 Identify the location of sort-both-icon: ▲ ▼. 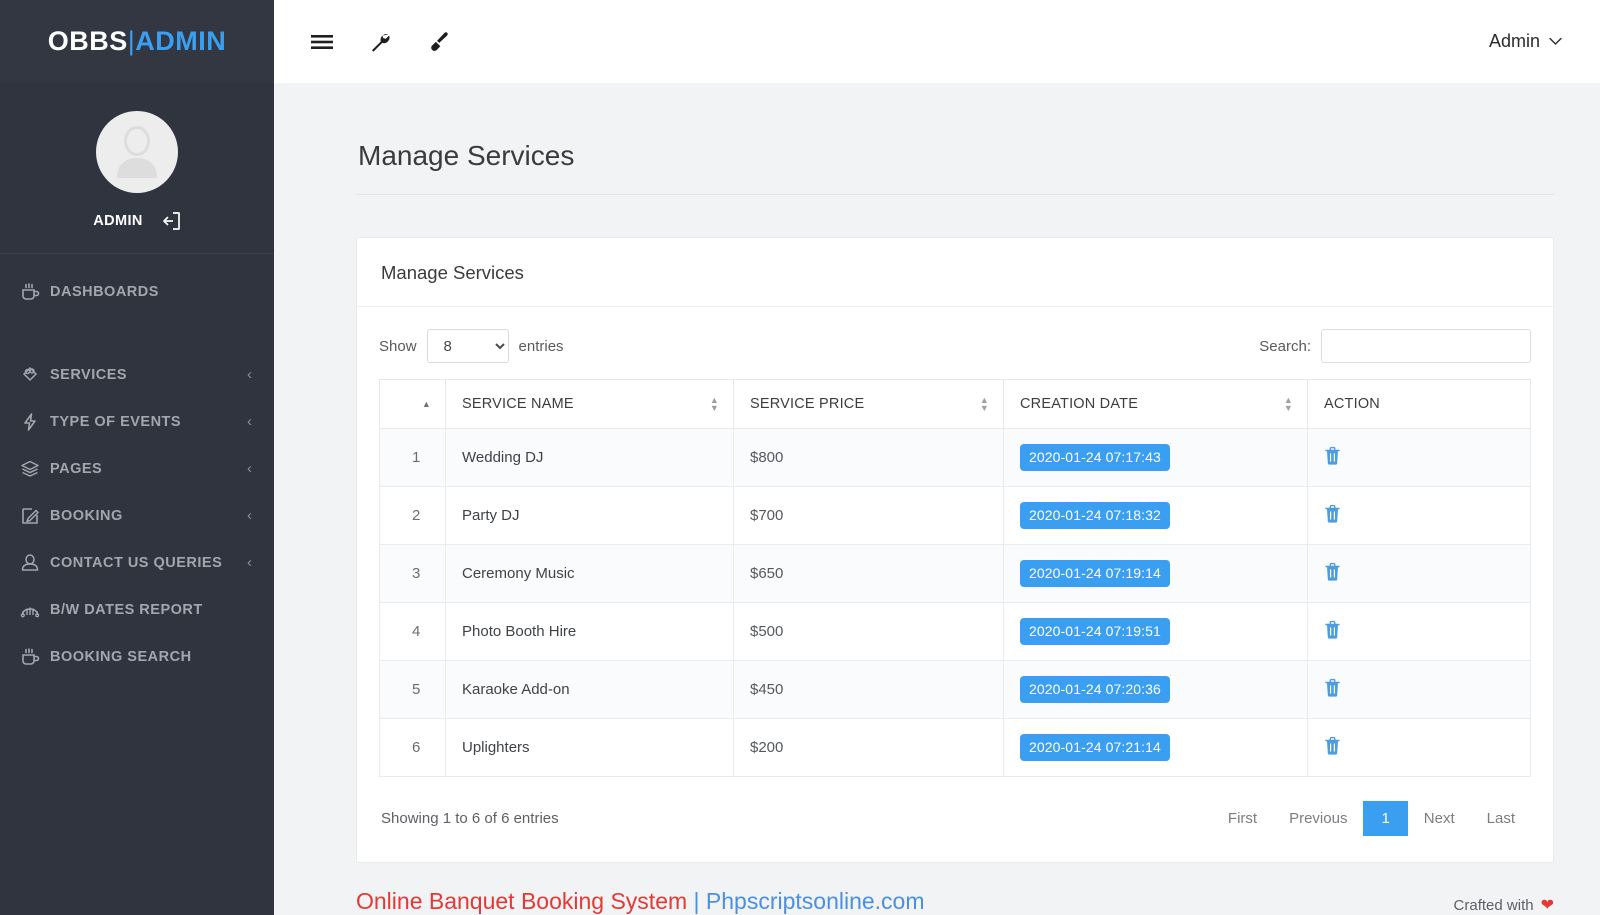
(984, 404).